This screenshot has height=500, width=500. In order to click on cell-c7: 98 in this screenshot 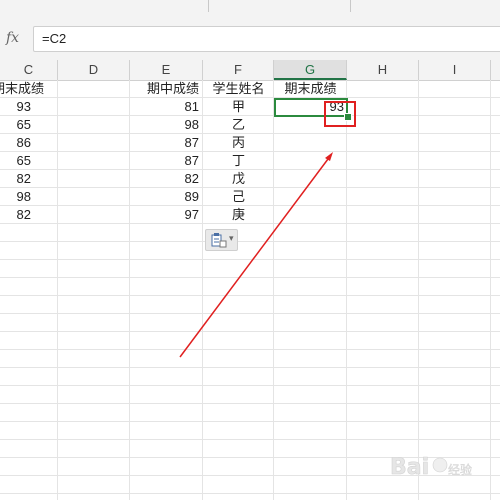, I will do `click(17, 197)`.